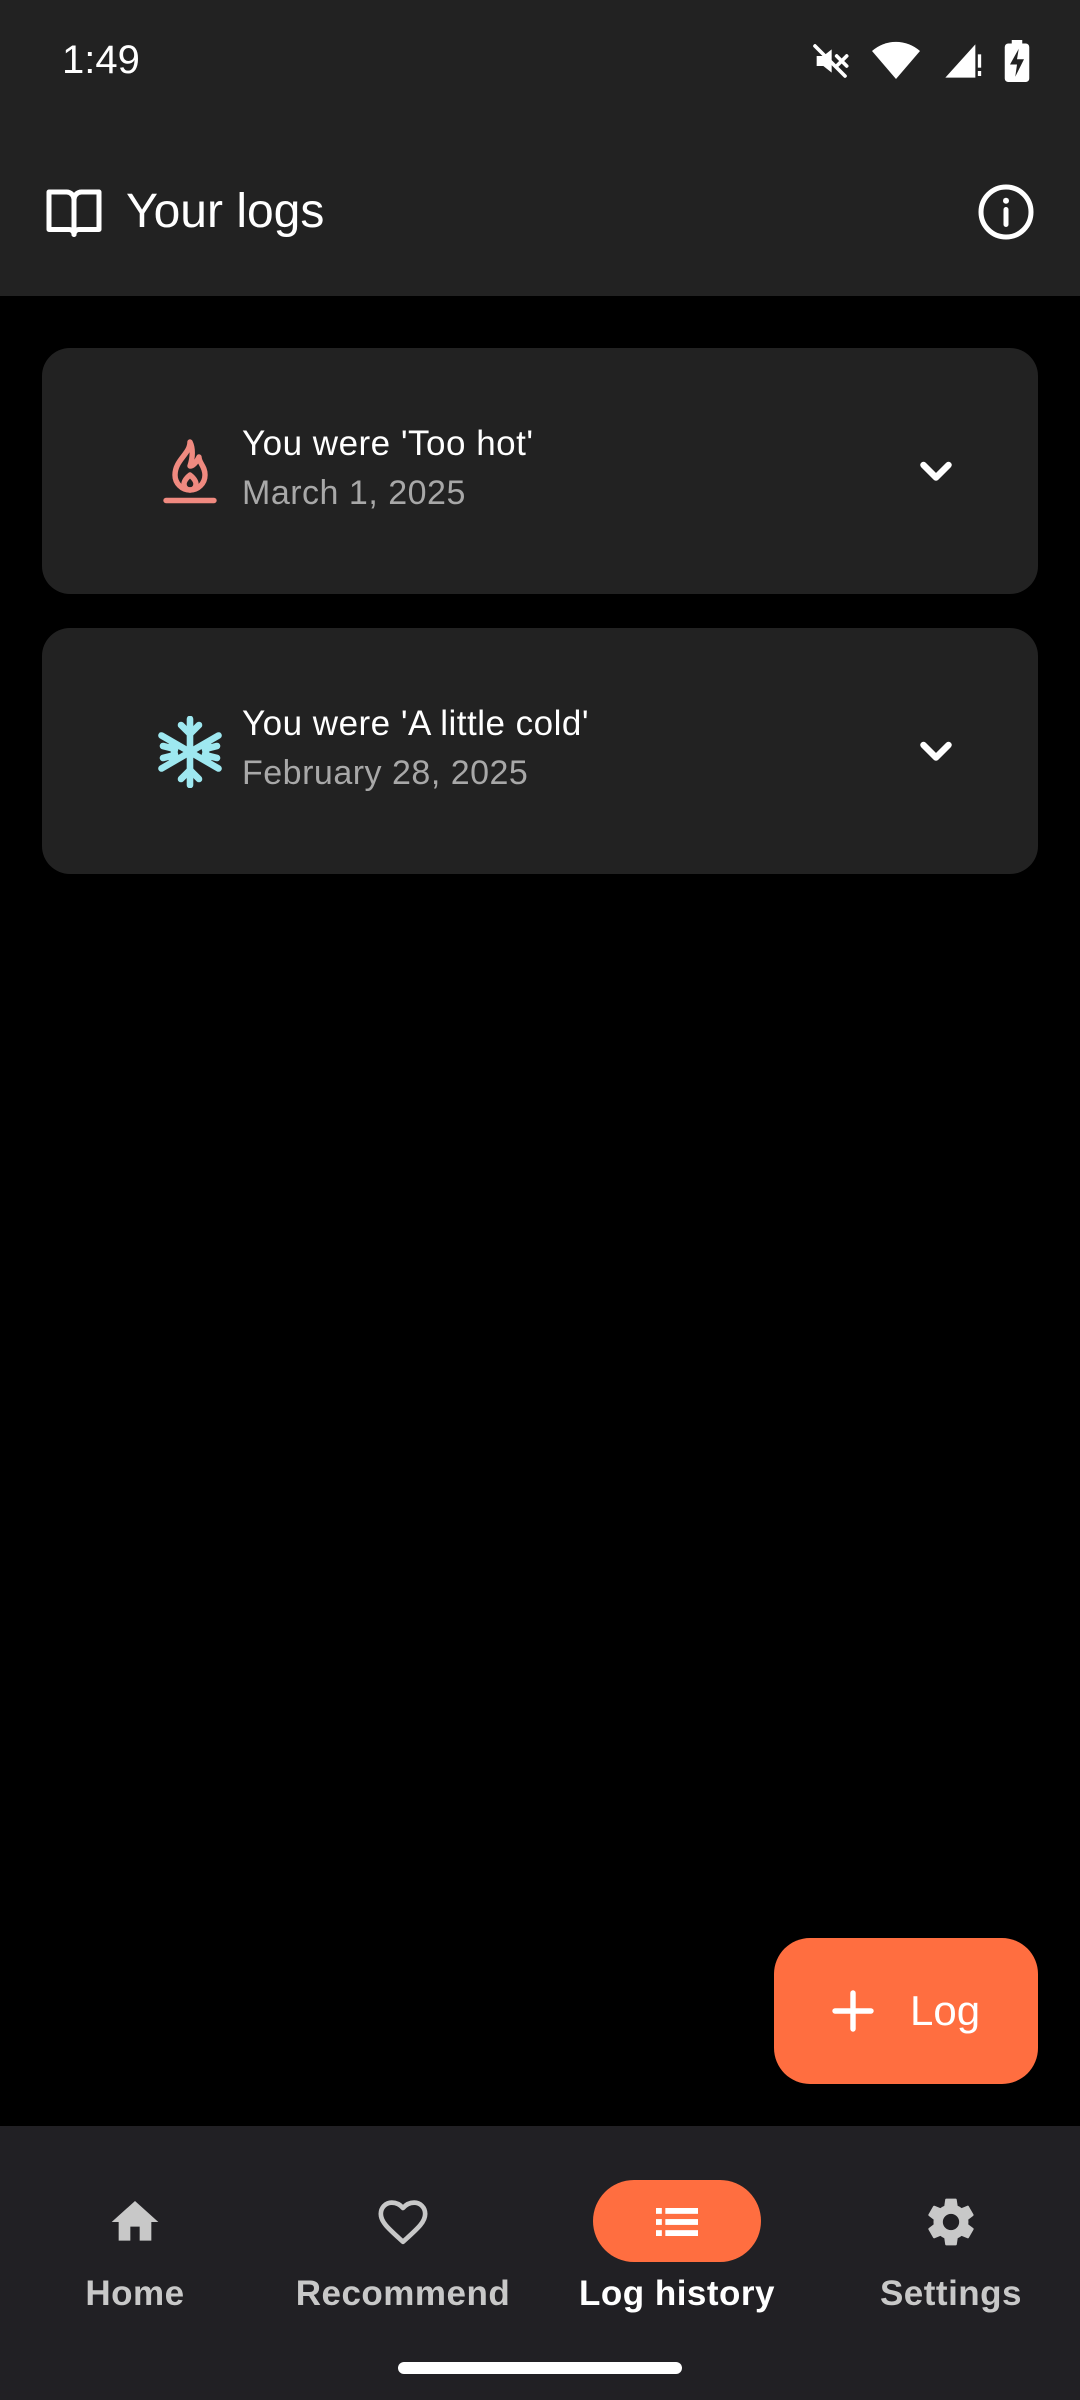  What do you see at coordinates (945, 2010) in the screenshot?
I see `fab-label: Log` at bounding box center [945, 2010].